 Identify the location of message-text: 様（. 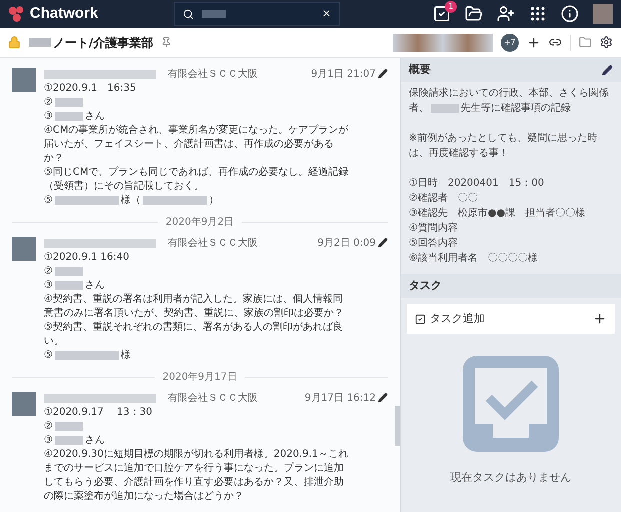
(130, 200).